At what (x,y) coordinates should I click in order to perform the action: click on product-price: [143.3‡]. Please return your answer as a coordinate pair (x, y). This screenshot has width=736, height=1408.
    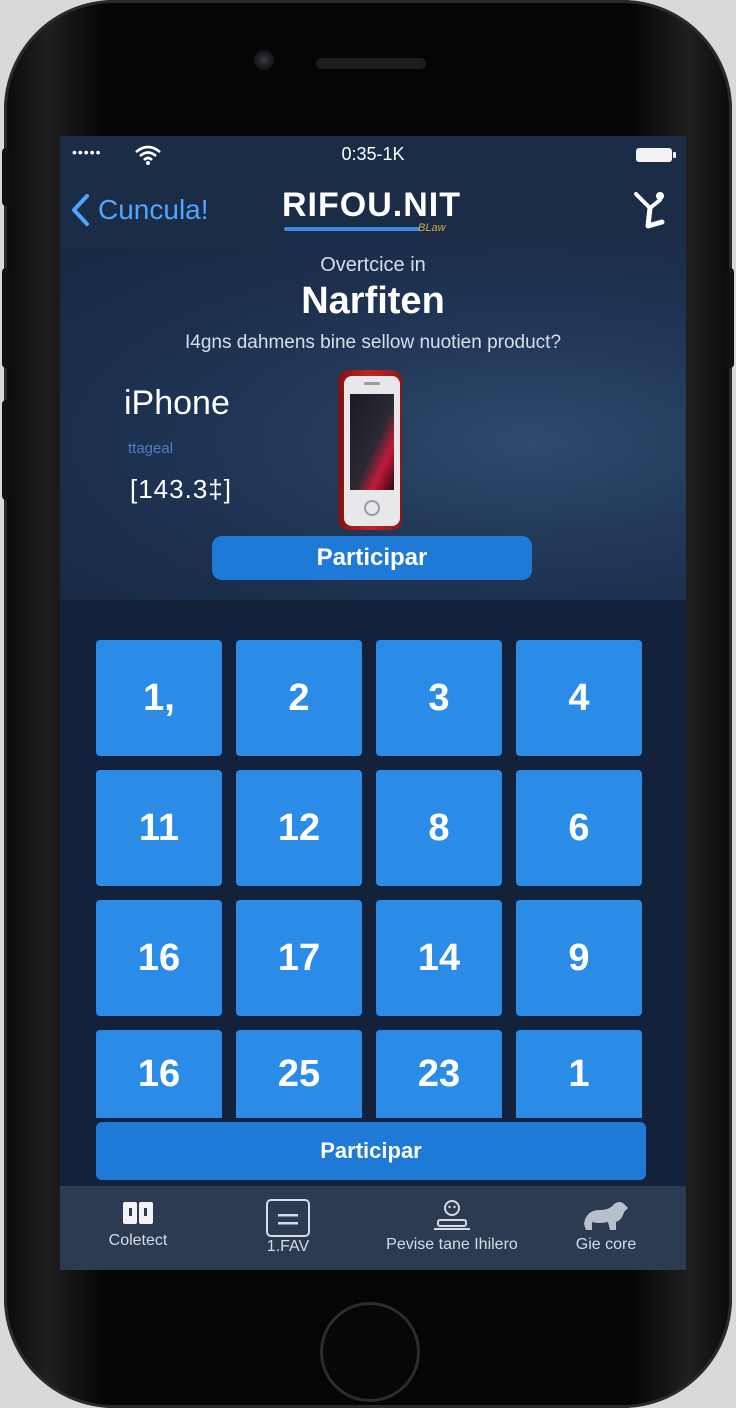
    Looking at the image, I should click on (181, 489).